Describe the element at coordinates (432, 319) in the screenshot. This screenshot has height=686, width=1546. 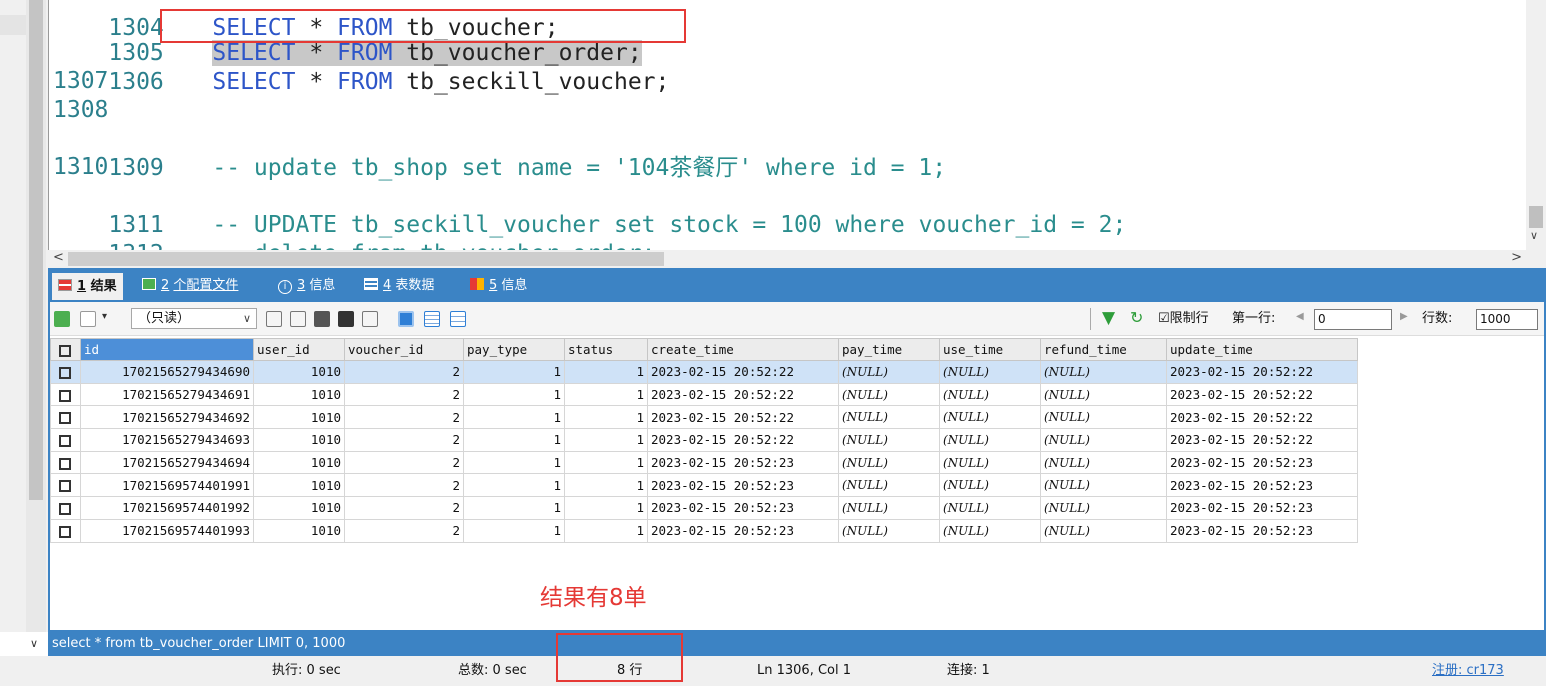
I see `form-view-icon` at that location.